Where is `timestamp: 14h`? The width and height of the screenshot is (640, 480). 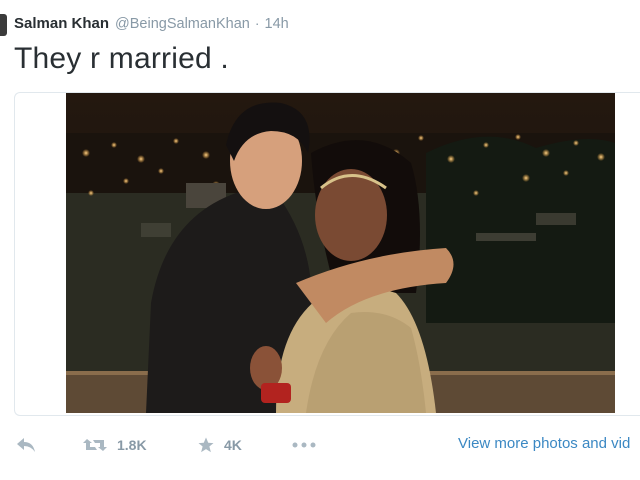
timestamp: 14h is located at coordinates (277, 24).